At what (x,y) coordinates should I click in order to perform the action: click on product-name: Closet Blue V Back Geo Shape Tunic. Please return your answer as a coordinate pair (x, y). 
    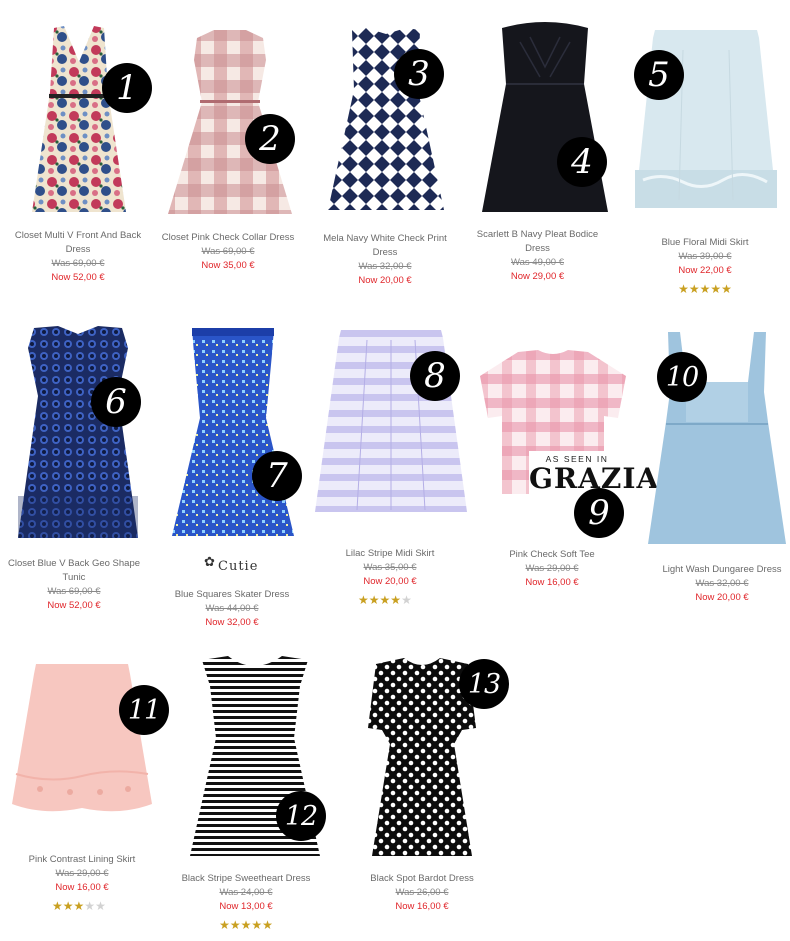
    Looking at the image, I should click on (74, 571).